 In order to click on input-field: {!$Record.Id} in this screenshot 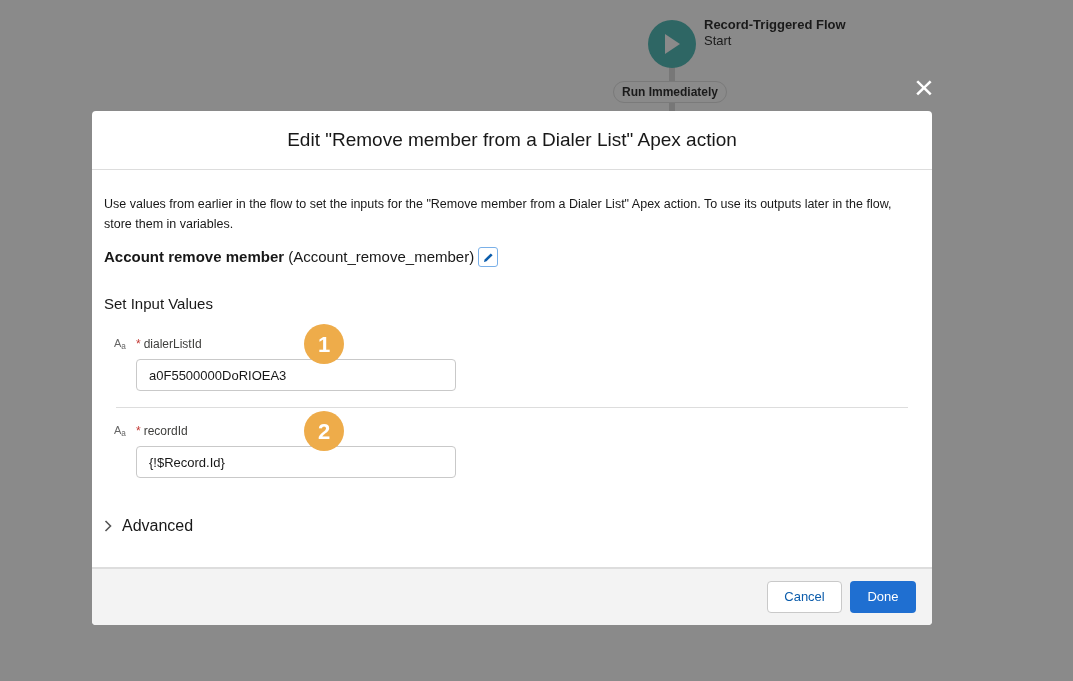, I will do `click(296, 462)`.